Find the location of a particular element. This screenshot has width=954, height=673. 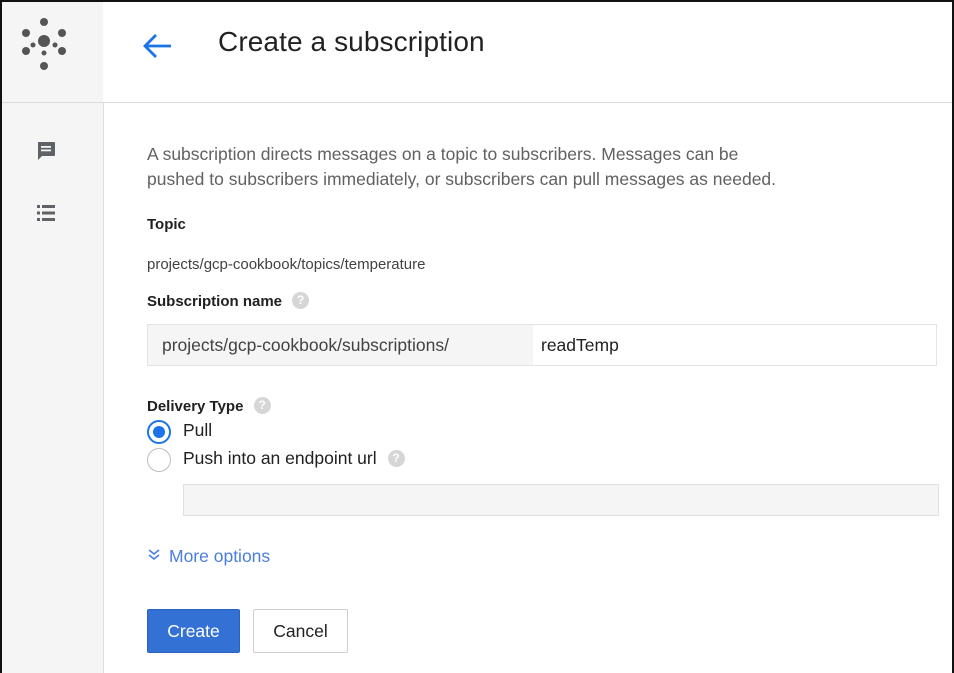

arrow-back-icon is located at coordinates (157, 46).